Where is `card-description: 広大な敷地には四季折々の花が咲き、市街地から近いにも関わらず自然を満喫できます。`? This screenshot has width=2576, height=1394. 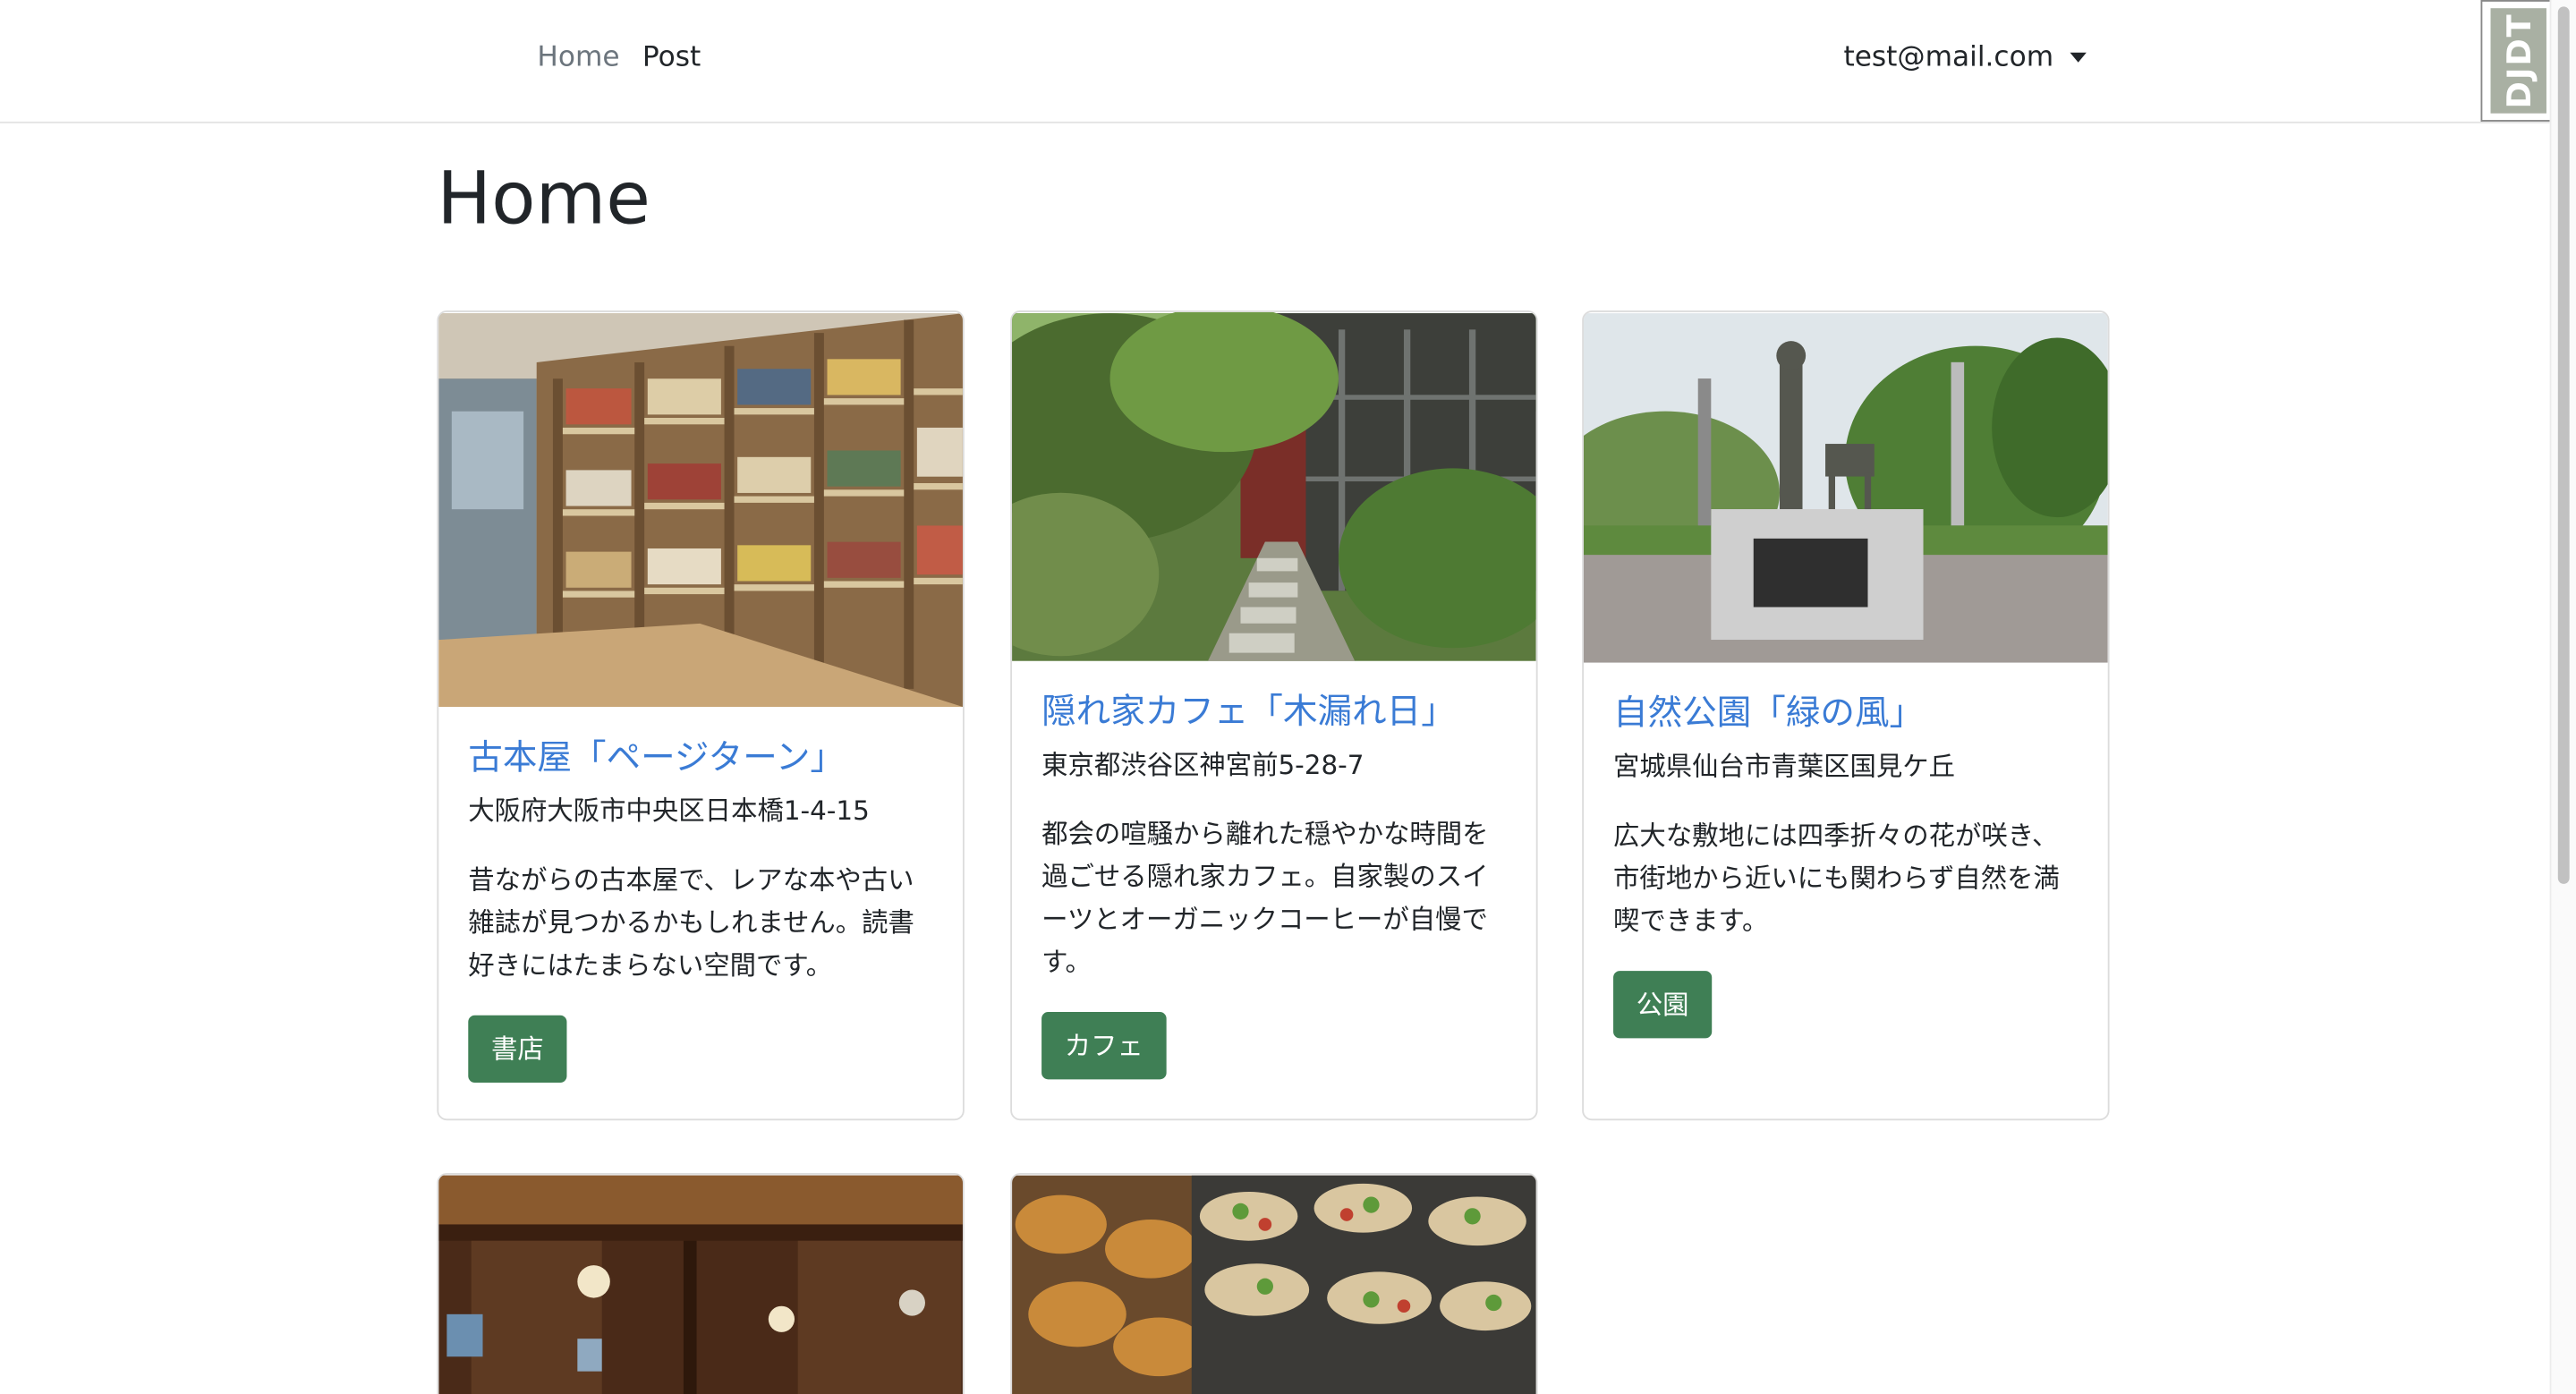 card-description: 広大な敷地には四季折々の花が咲き、市街地から近いにも関わらず自然を満喫できます。 is located at coordinates (1836, 878).